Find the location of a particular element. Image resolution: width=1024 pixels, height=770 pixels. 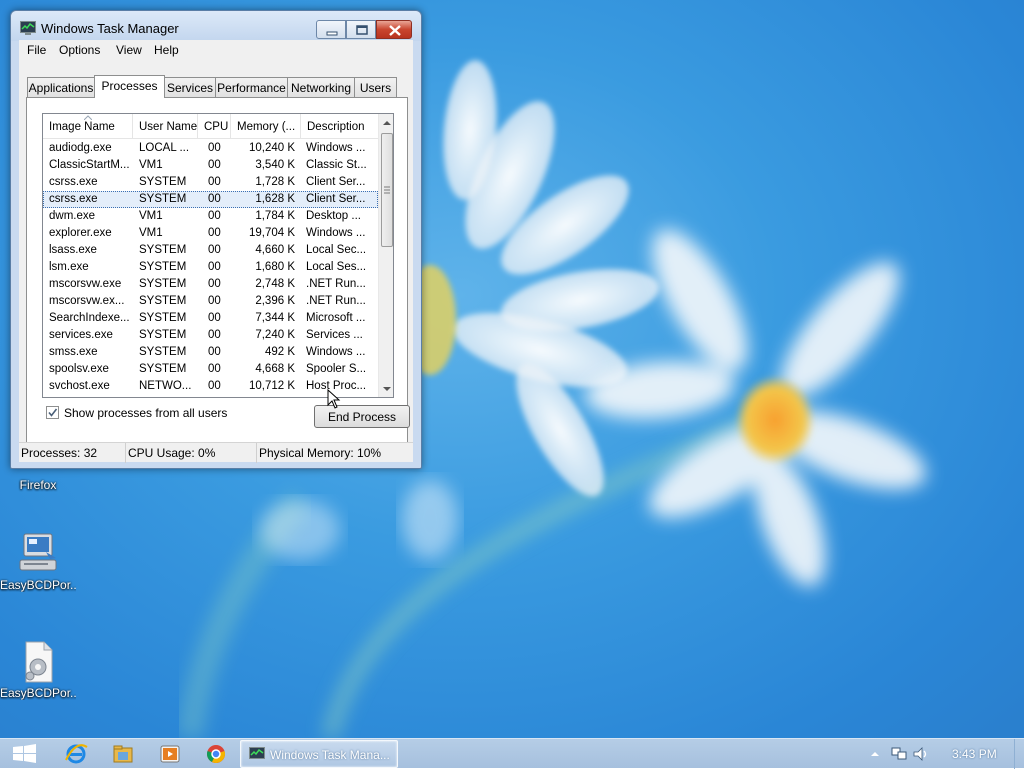

checkmark-icon is located at coordinates (53, 412).